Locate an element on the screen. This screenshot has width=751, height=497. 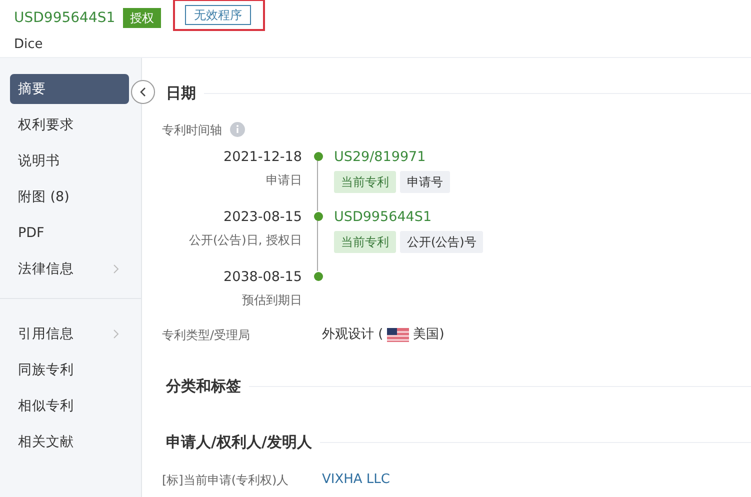
info-icon is located at coordinates (237, 129).